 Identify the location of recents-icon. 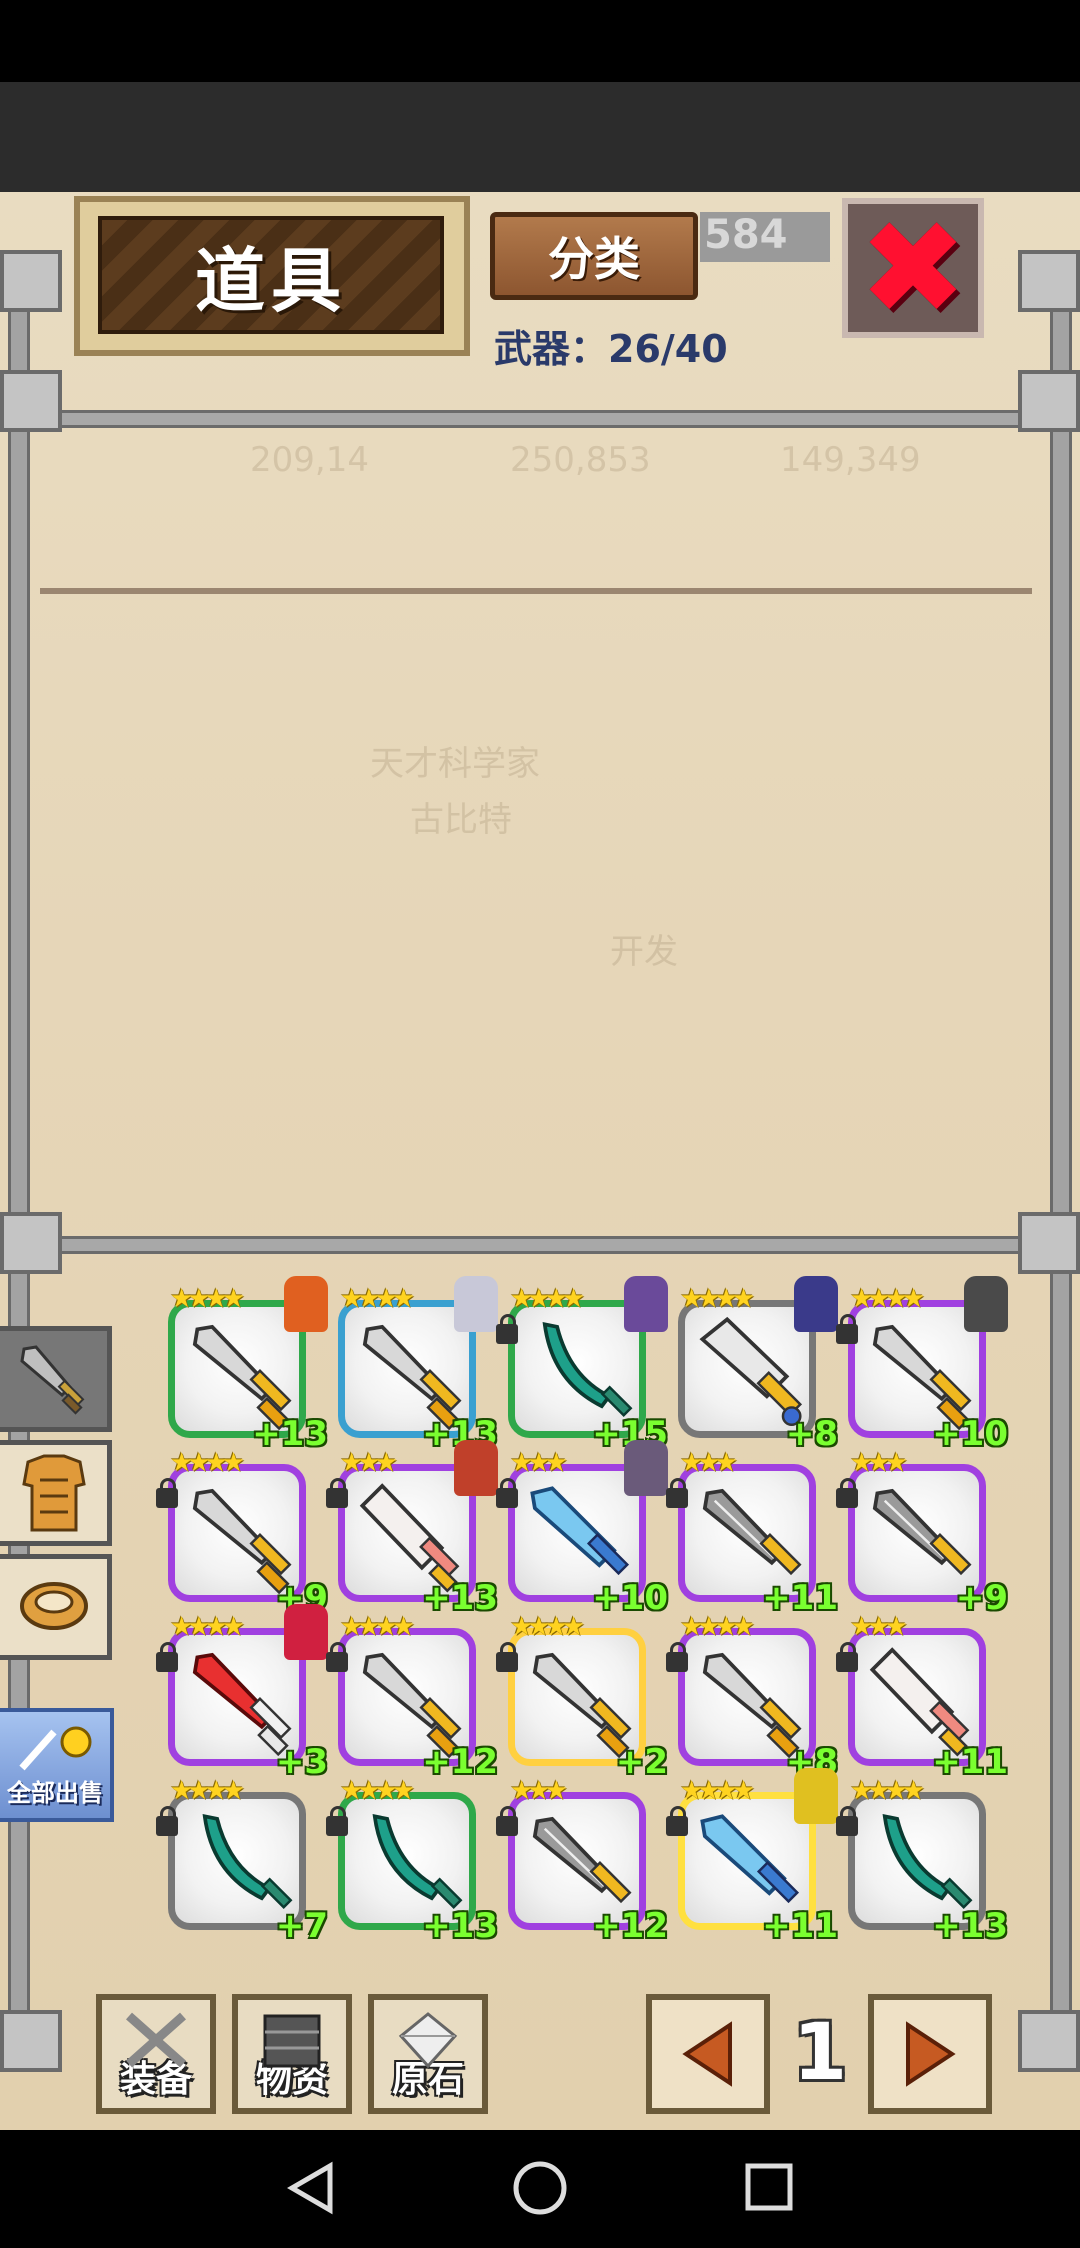
(769, 2187).